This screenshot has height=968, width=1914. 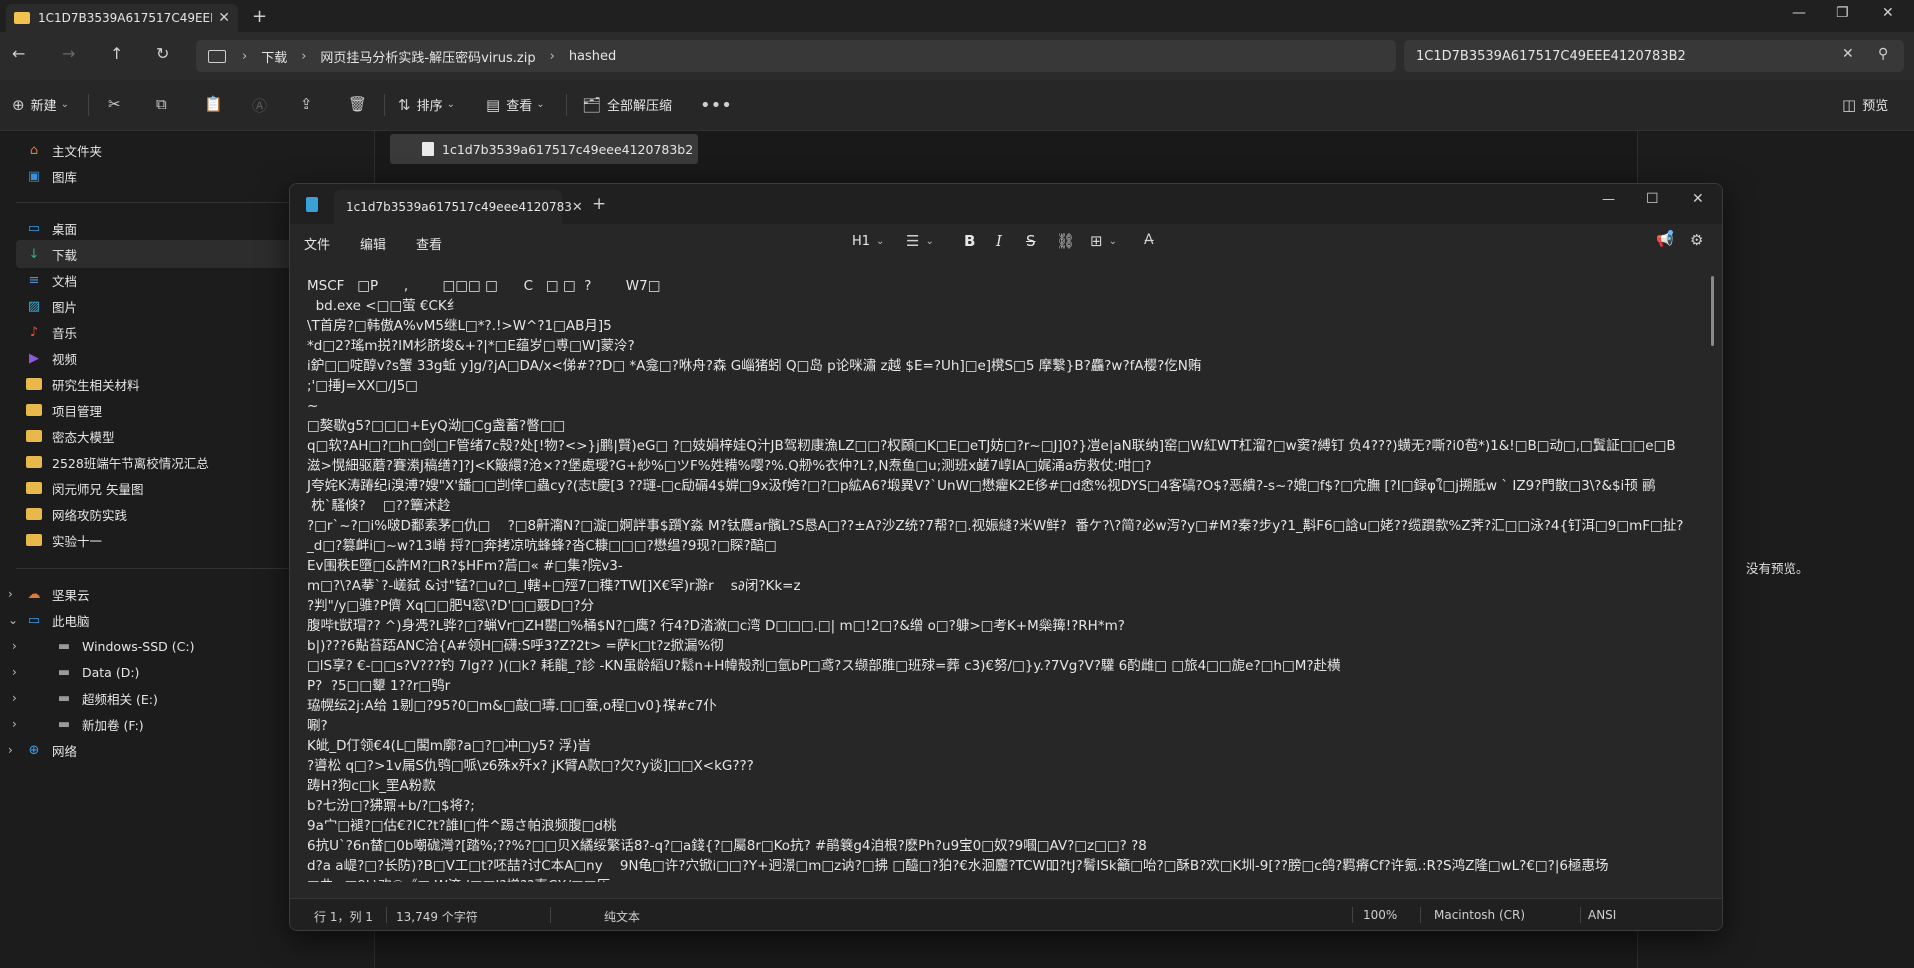 What do you see at coordinates (122, 18) in the screenshot?
I see `explorer-tab: 1C1D7B3539A617517C49EEE41… ✕` at bounding box center [122, 18].